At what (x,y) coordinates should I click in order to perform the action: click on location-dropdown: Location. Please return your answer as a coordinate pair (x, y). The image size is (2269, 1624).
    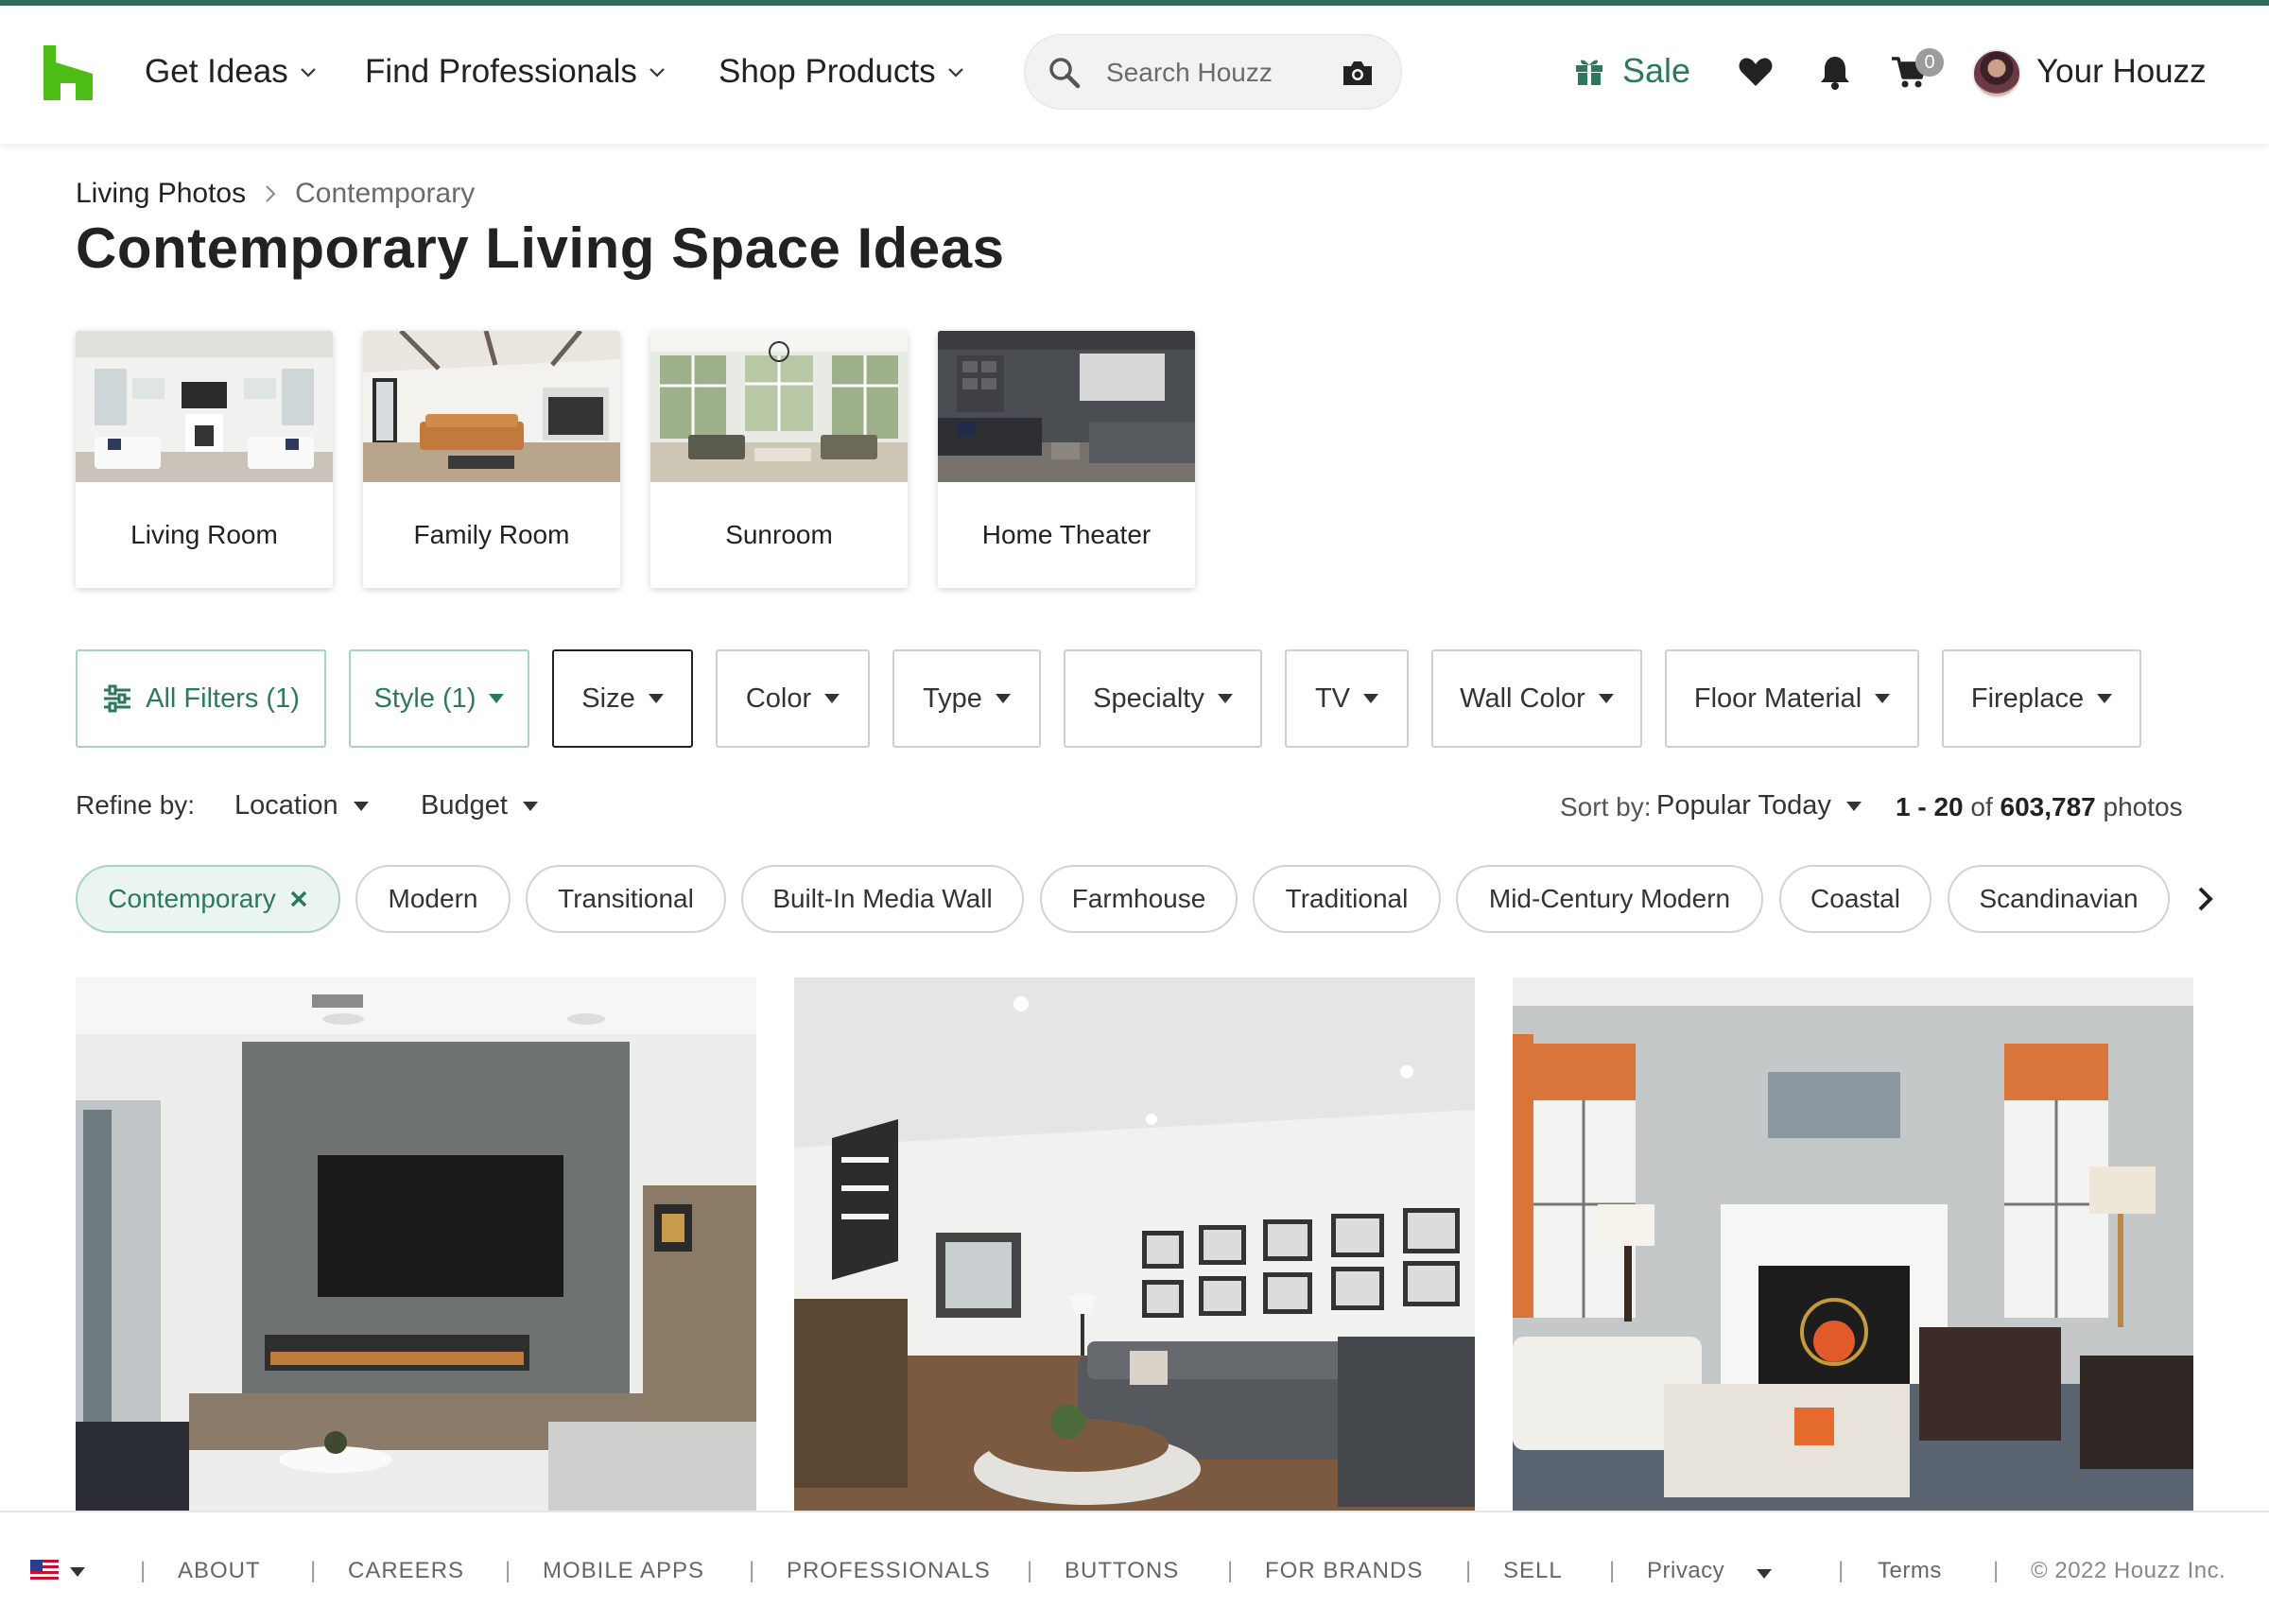
    Looking at the image, I should click on (302, 805).